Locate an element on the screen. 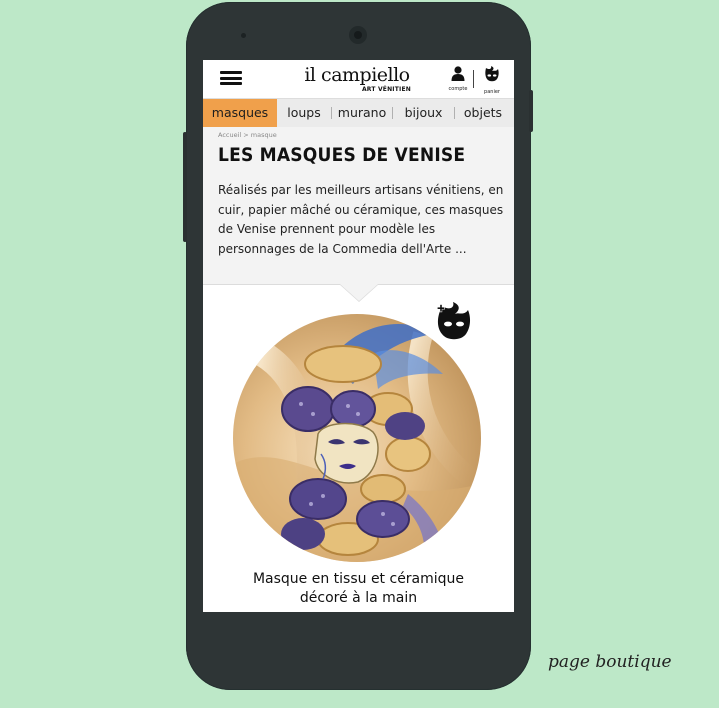 The width and height of the screenshot is (719, 708). category-nav: masques loups murano bijoux objets is located at coordinates (358, 112).